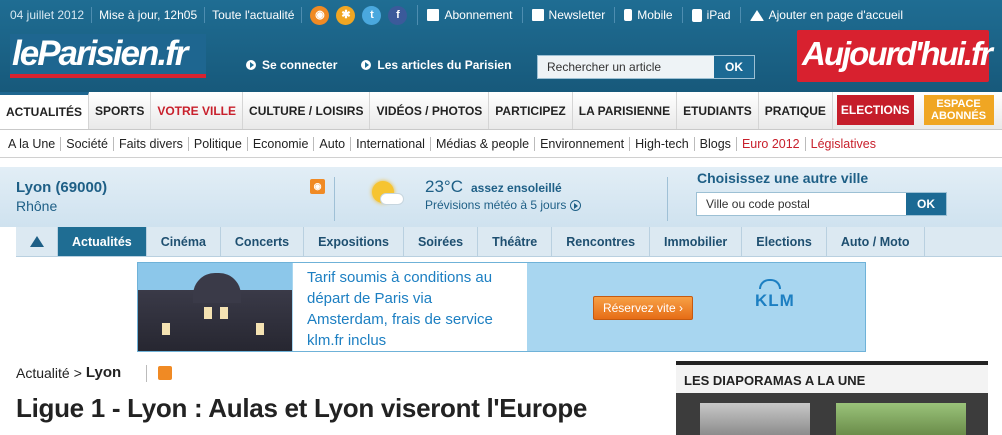 The width and height of the screenshot is (1002, 435). What do you see at coordinates (254, 15) in the screenshot?
I see `all-news-link: Toute l'actualité` at bounding box center [254, 15].